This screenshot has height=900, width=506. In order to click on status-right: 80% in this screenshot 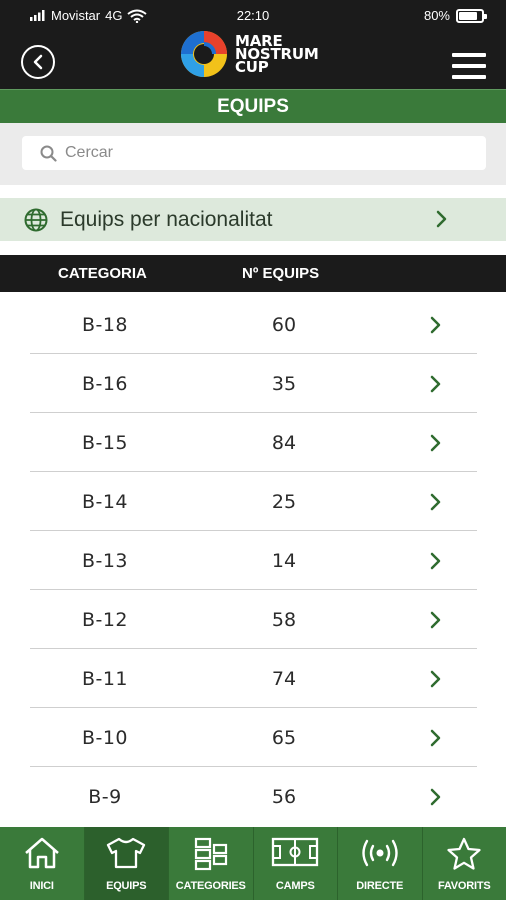, I will do `click(455, 15)`.